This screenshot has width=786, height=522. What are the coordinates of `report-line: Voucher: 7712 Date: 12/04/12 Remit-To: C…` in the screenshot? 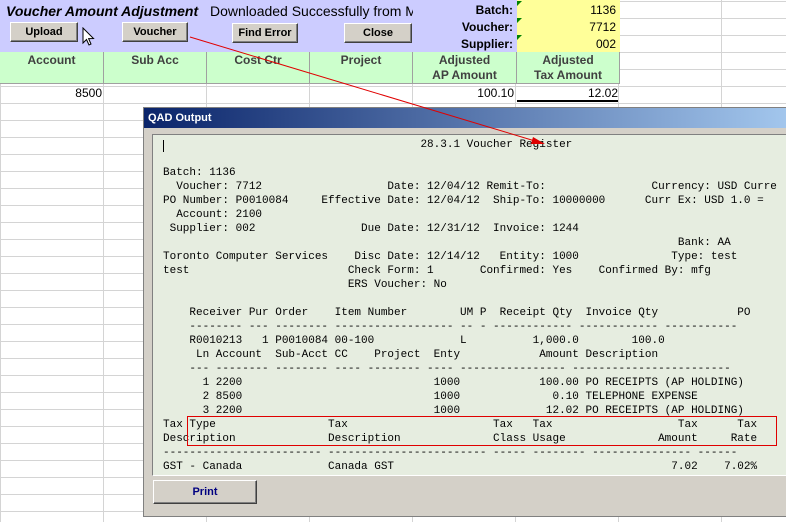 It's located at (470, 187).